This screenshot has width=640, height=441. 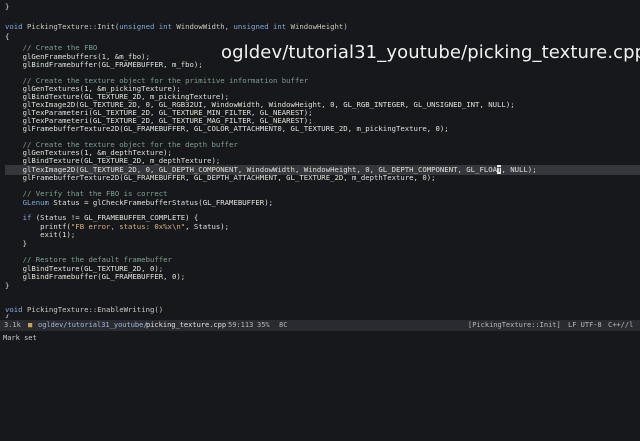 I want to click on code-token: if, so click(x=20, y=217).